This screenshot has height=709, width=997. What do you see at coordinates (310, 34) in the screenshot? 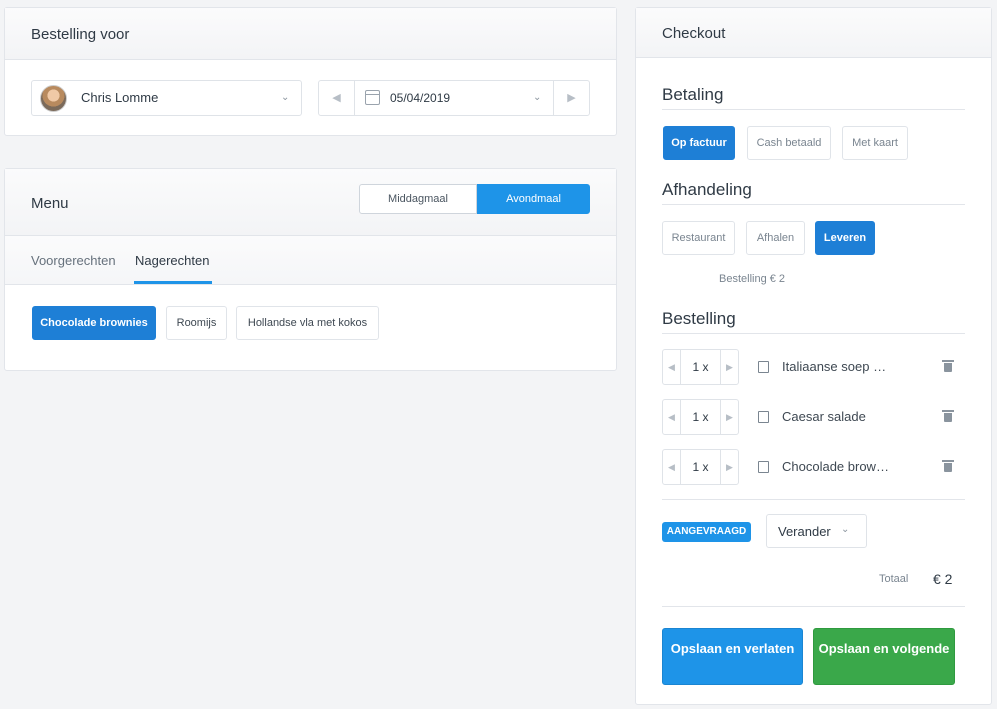
I see `order-for-title: Bestelling voor` at bounding box center [310, 34].